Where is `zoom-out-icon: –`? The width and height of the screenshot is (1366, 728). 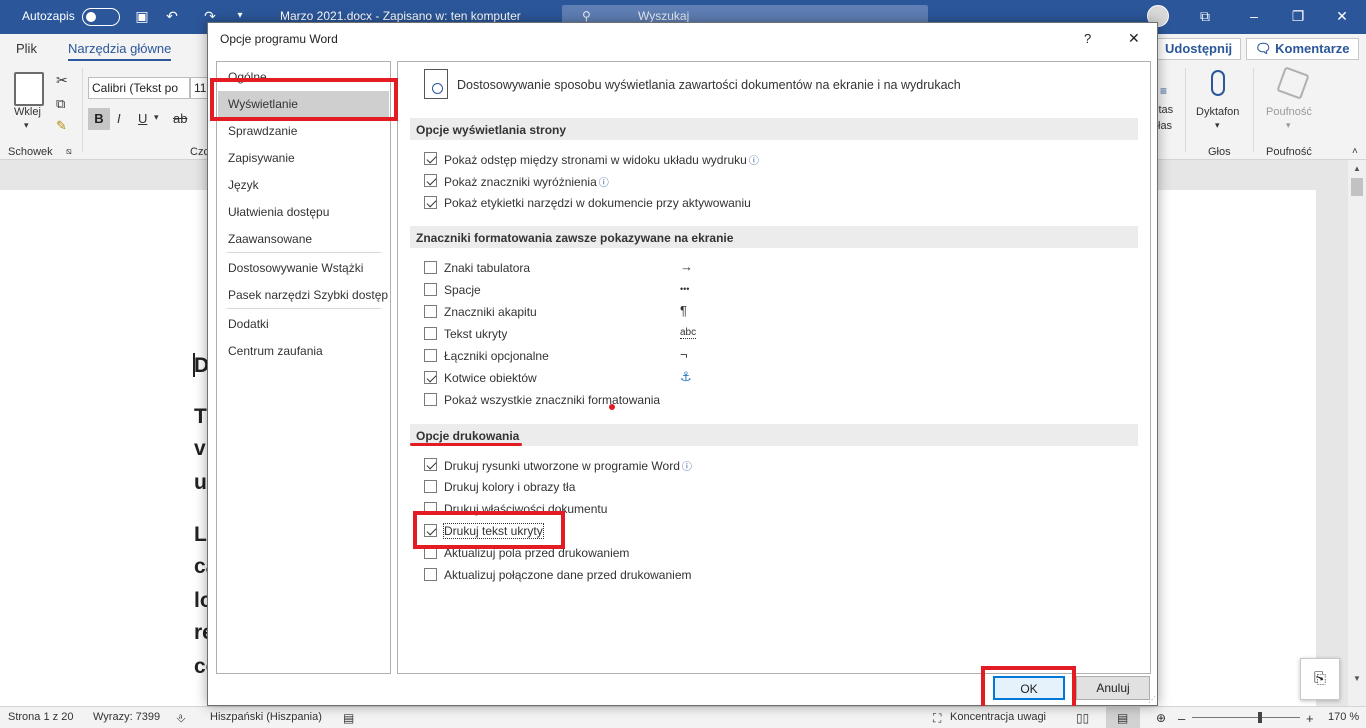
zoom-out-icon: – is located at coordinates (1181, 718).